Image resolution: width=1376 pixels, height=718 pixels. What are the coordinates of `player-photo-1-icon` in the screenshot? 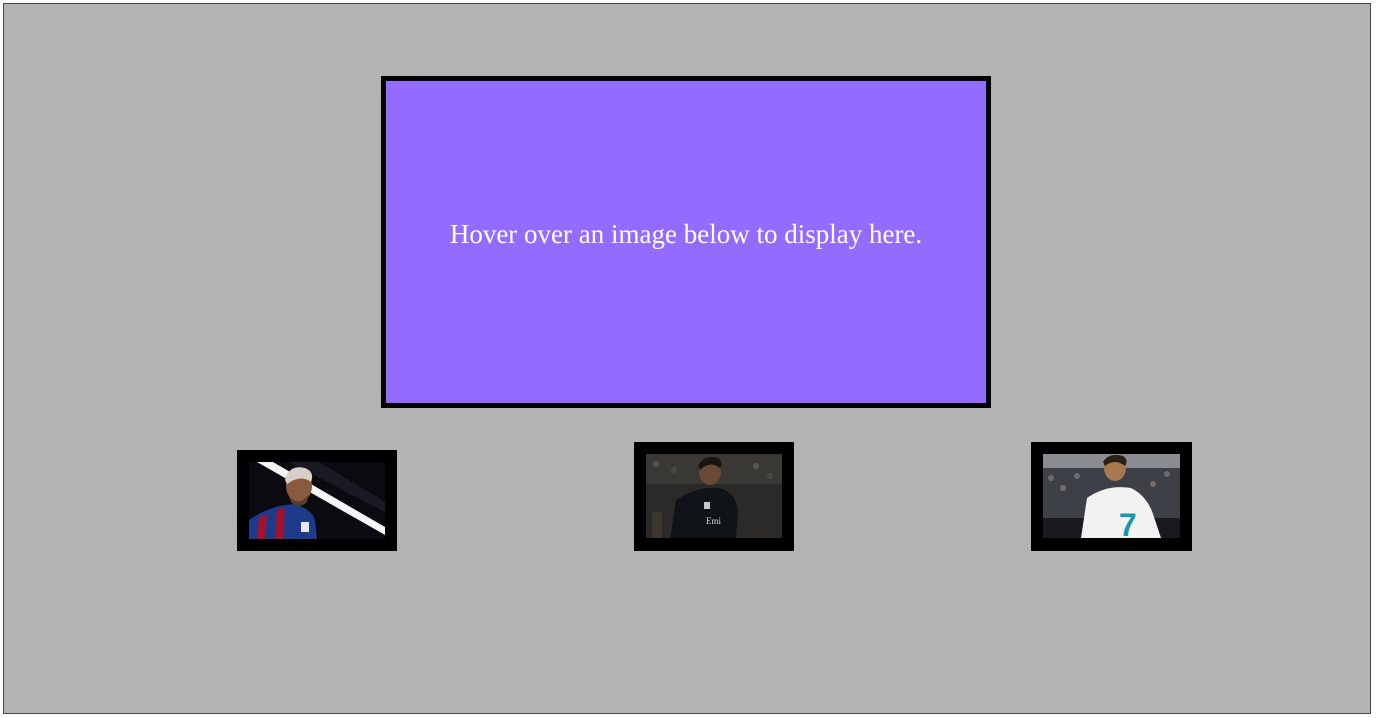 It's located at (317, 500).